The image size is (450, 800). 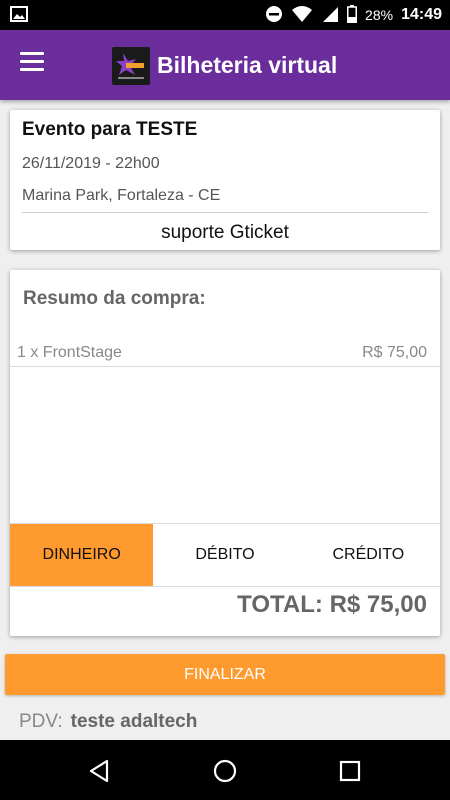 I want to click on signal-icon, so click(x=330, y=15).